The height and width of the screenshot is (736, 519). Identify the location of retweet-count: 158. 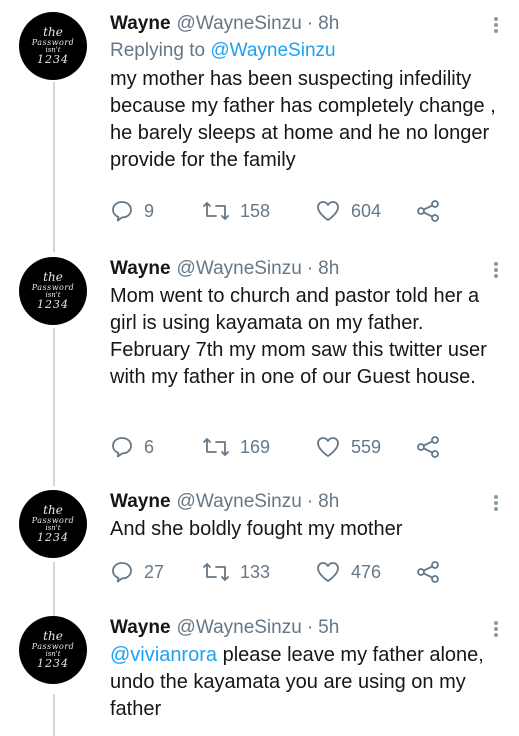
(255, 210).